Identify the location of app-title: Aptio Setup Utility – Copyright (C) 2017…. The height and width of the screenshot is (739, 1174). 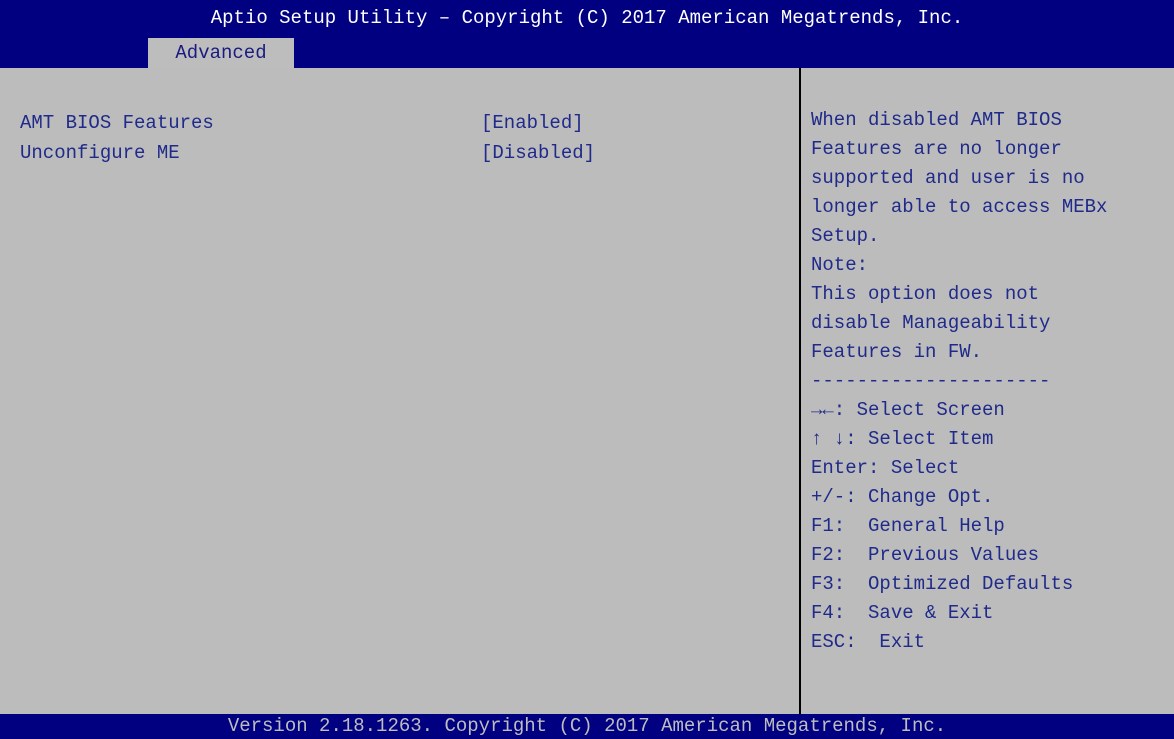
(587, 18).